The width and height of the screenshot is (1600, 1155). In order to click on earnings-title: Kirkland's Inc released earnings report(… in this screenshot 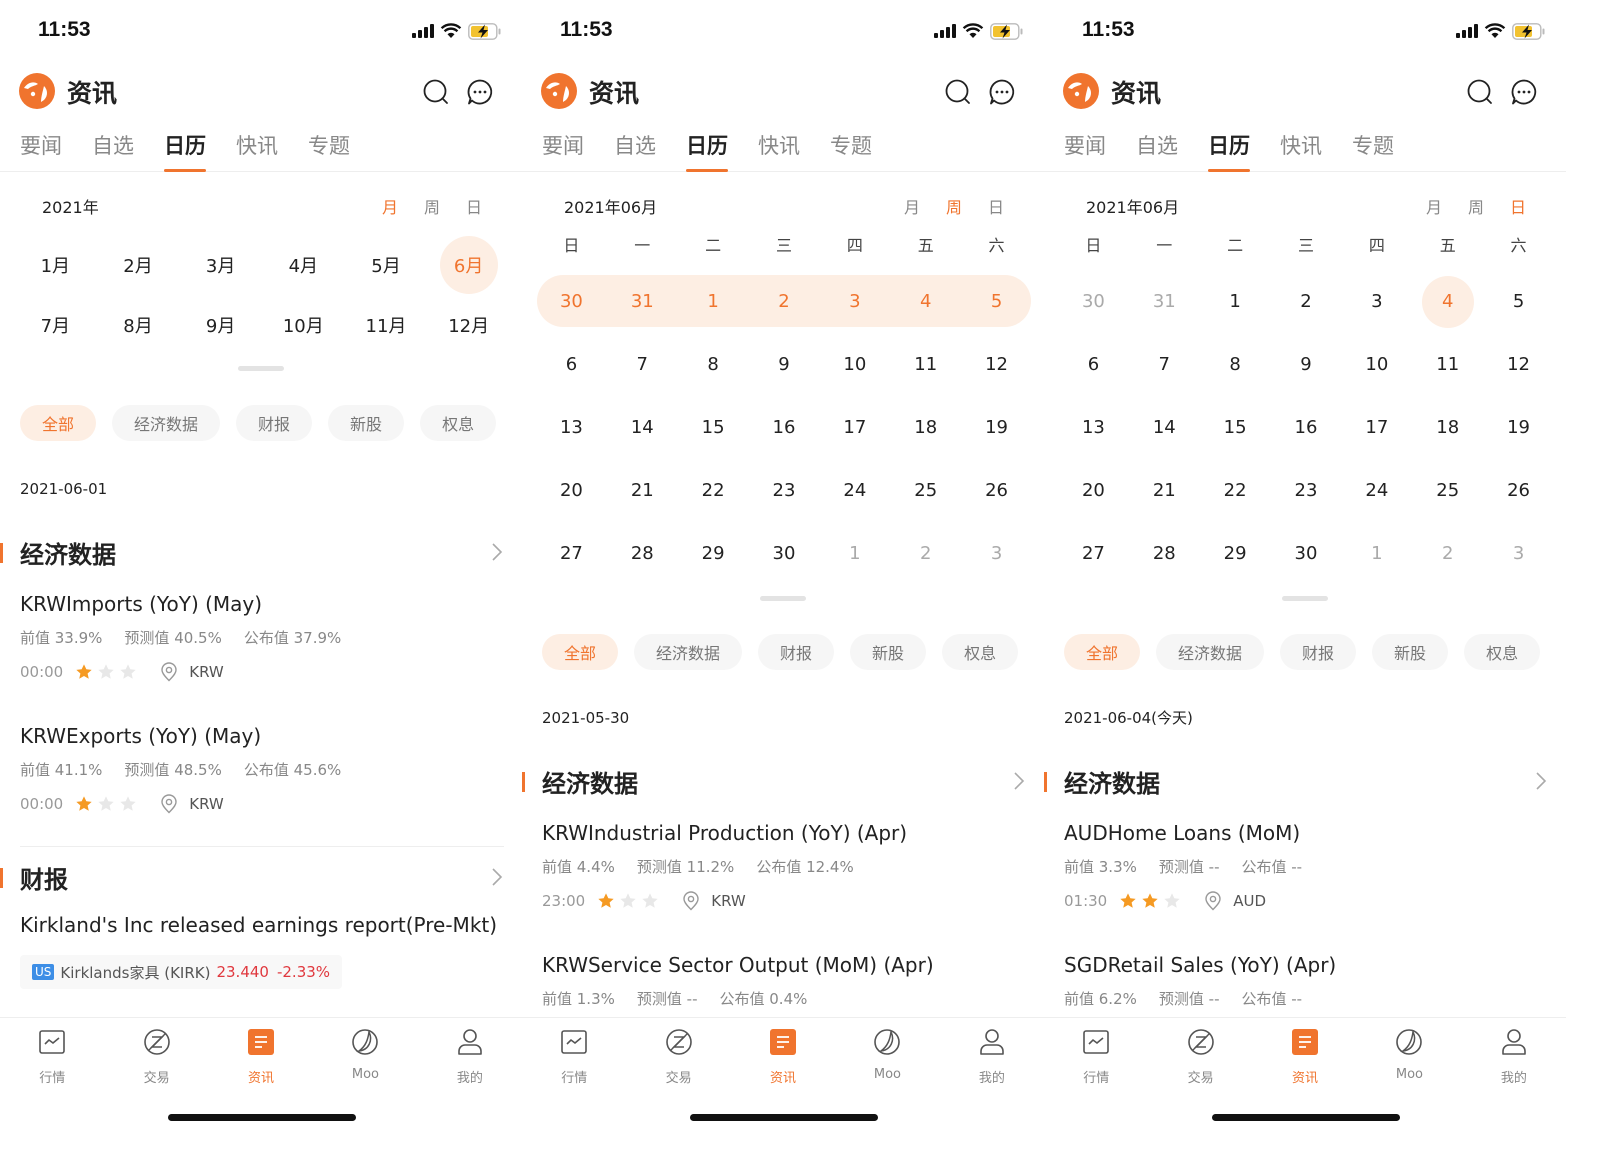, I will do `click(261, 925)`.